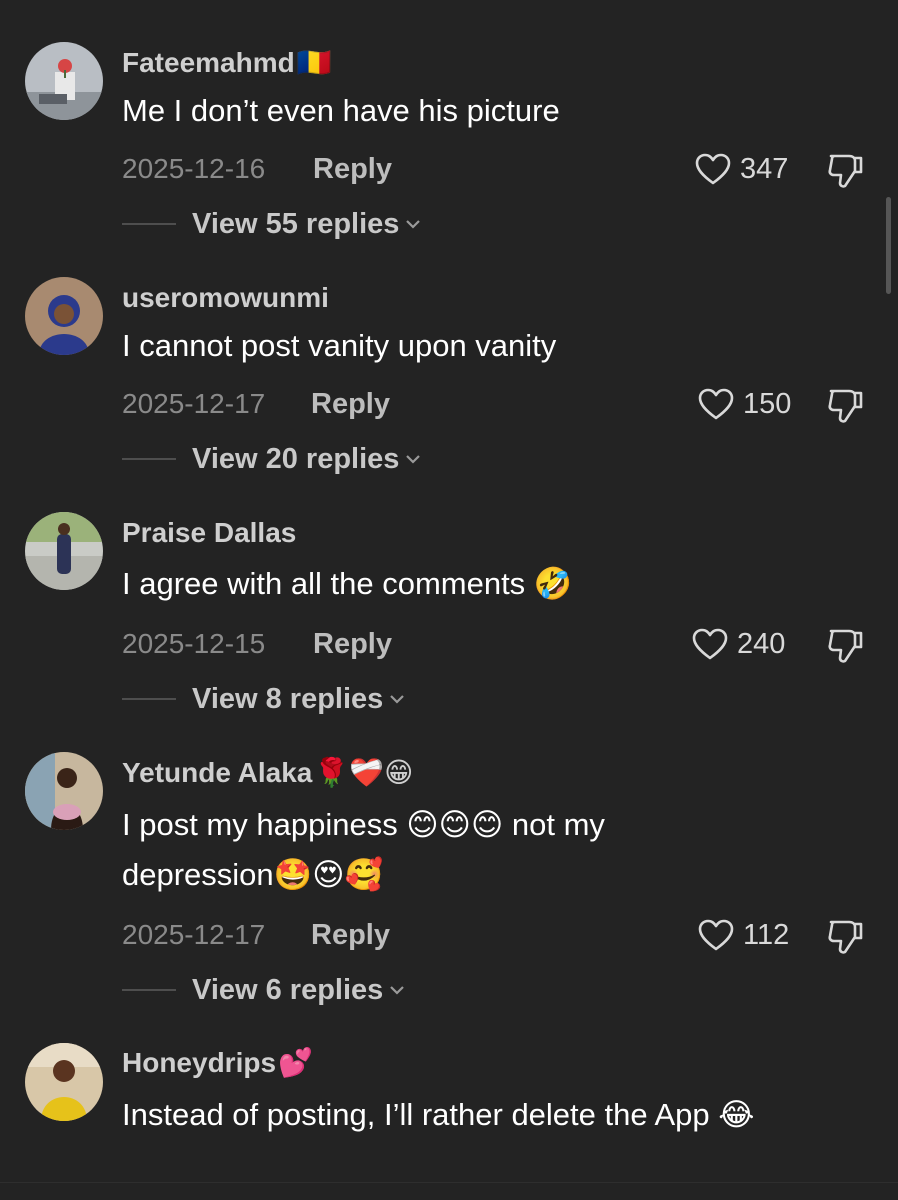  I want to click on view-replies-button: View 6 replies, so click(264, 990).